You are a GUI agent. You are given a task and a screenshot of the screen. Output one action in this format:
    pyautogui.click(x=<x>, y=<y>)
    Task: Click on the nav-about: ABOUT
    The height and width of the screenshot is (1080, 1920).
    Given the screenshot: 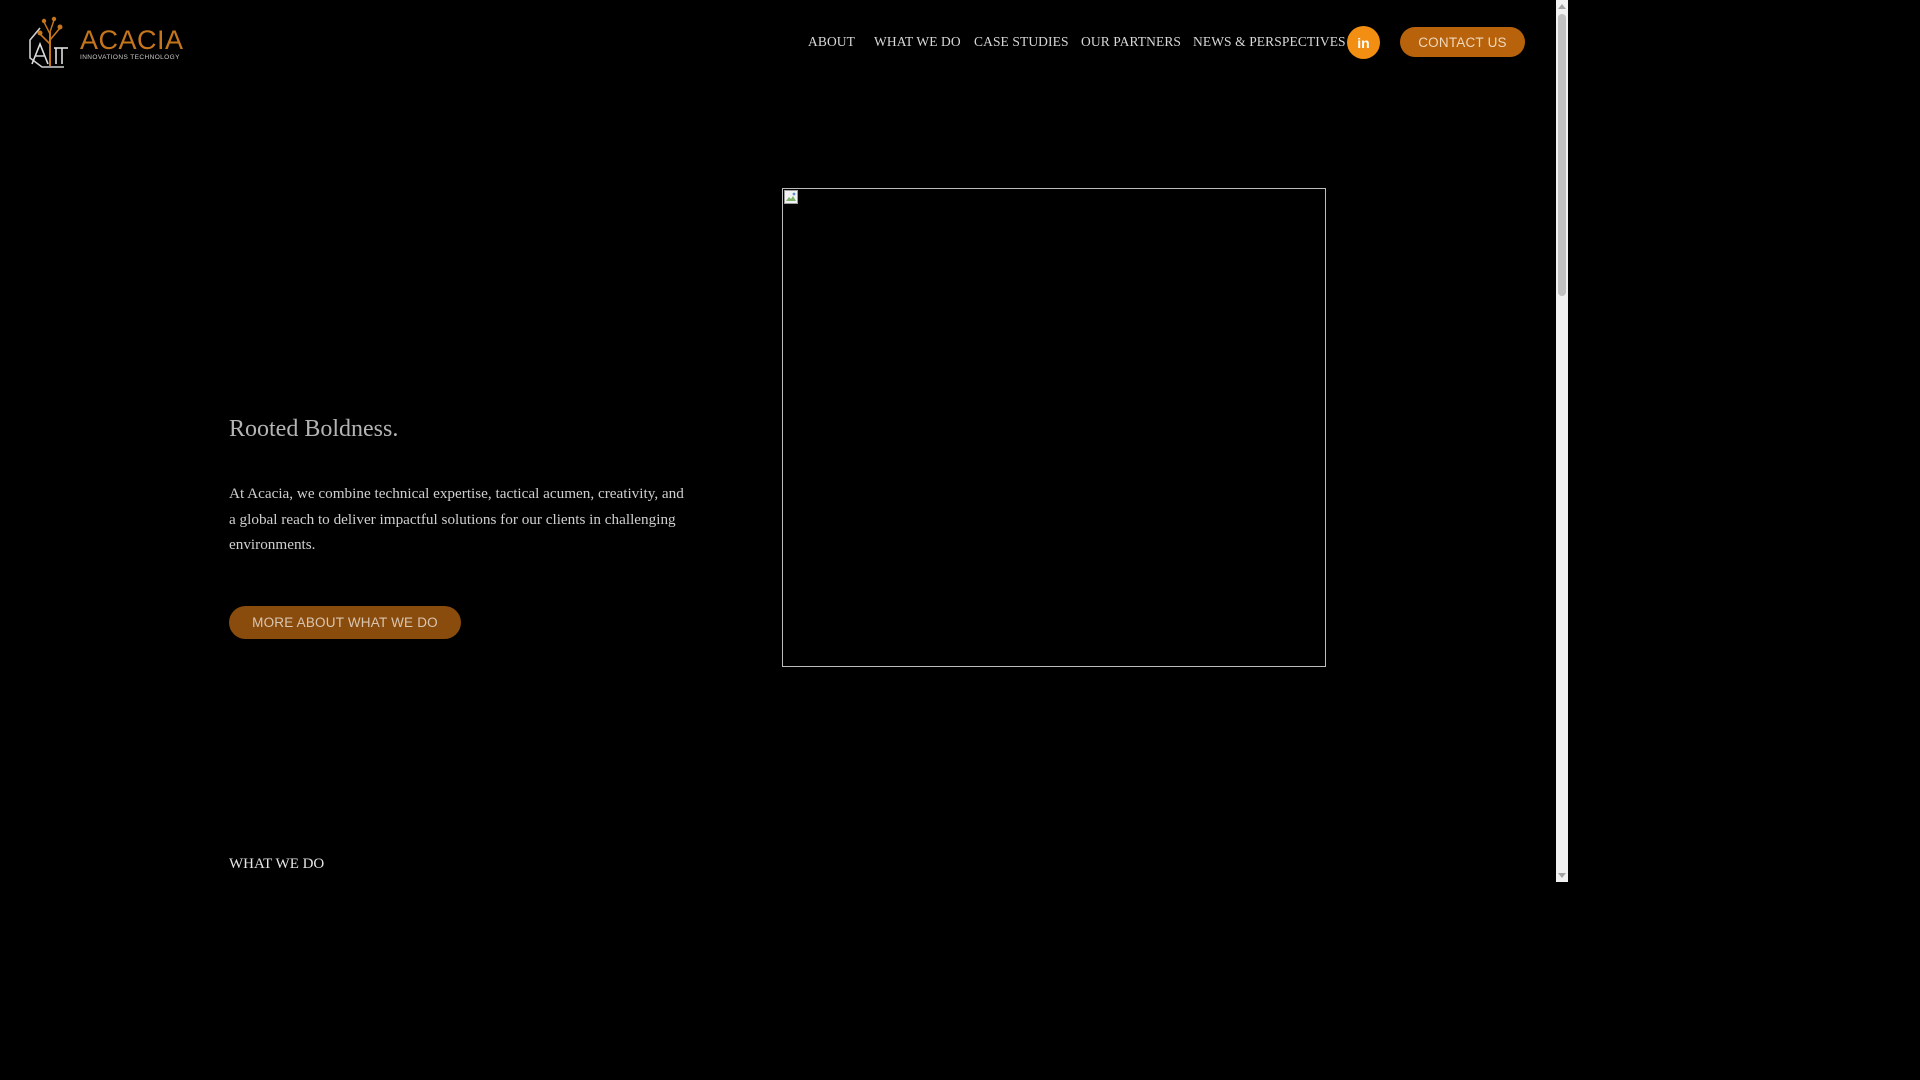 What is the action you would take?
    pyautogui.click(x=831, y=42)
    